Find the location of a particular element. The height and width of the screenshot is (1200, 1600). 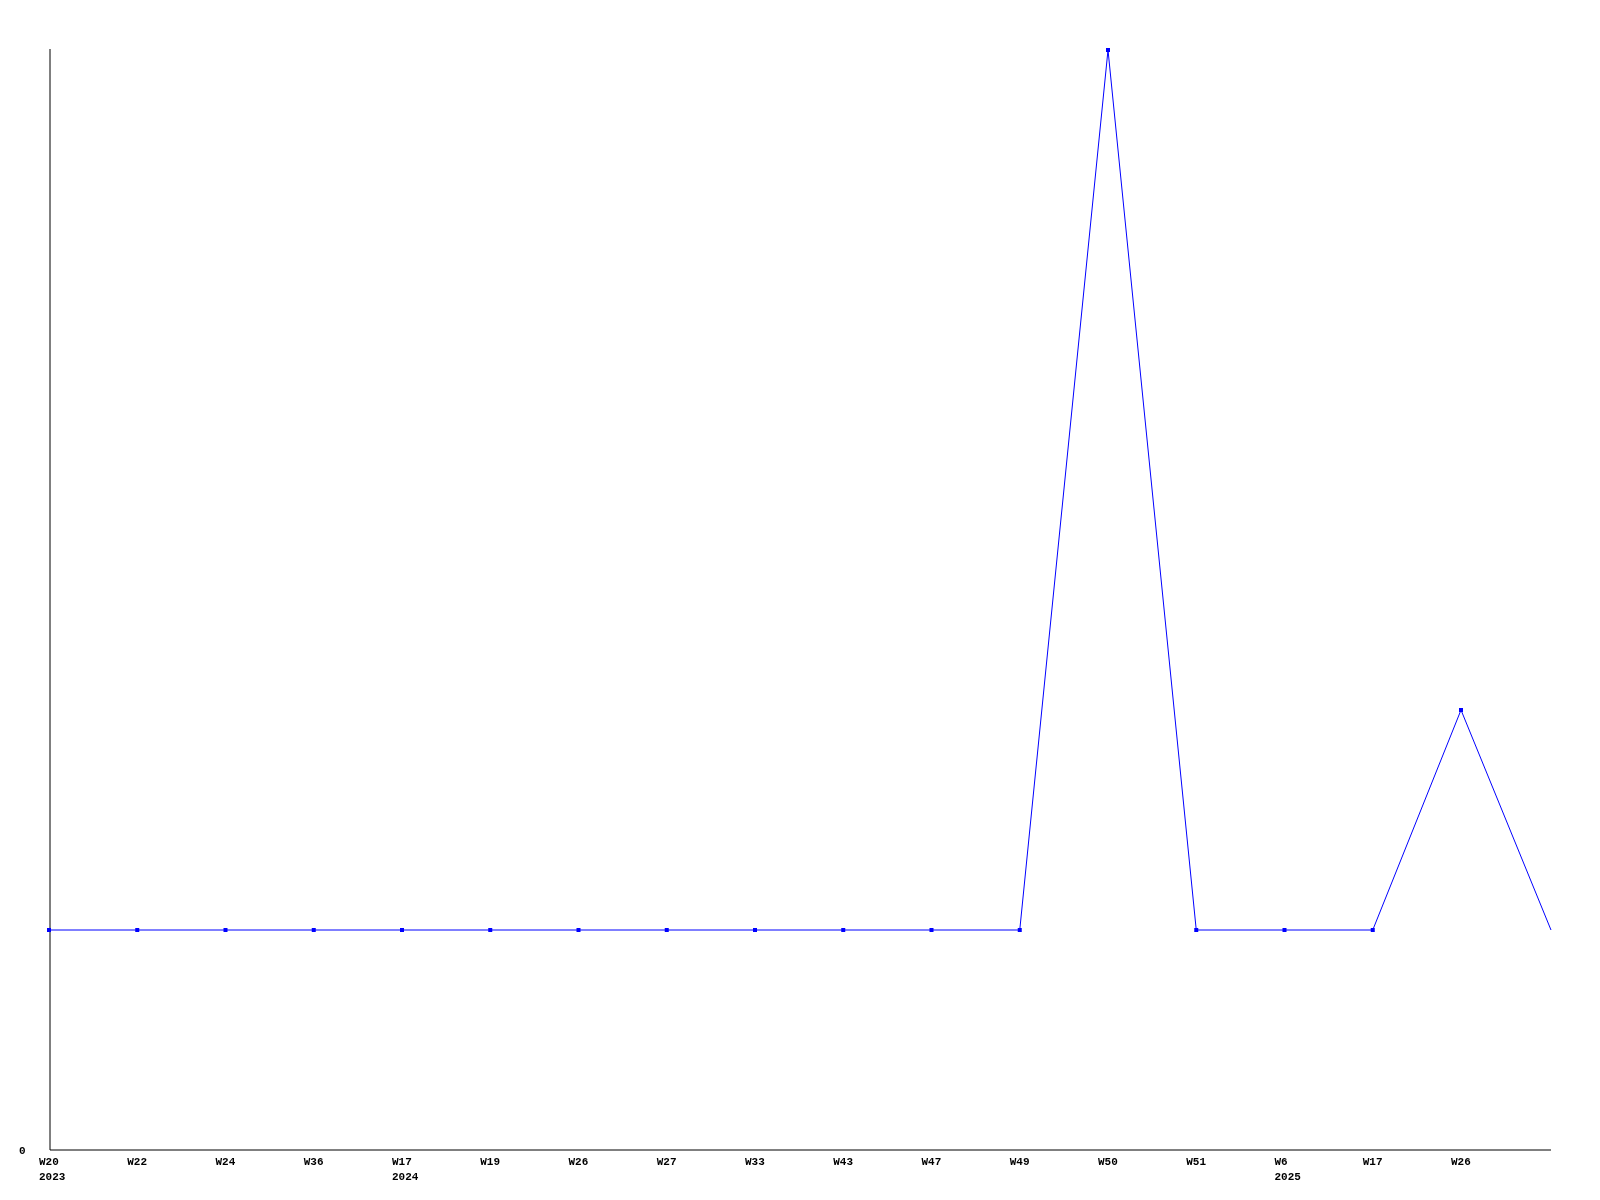

axis-label: W27 is located at coordinates (666, 1162).